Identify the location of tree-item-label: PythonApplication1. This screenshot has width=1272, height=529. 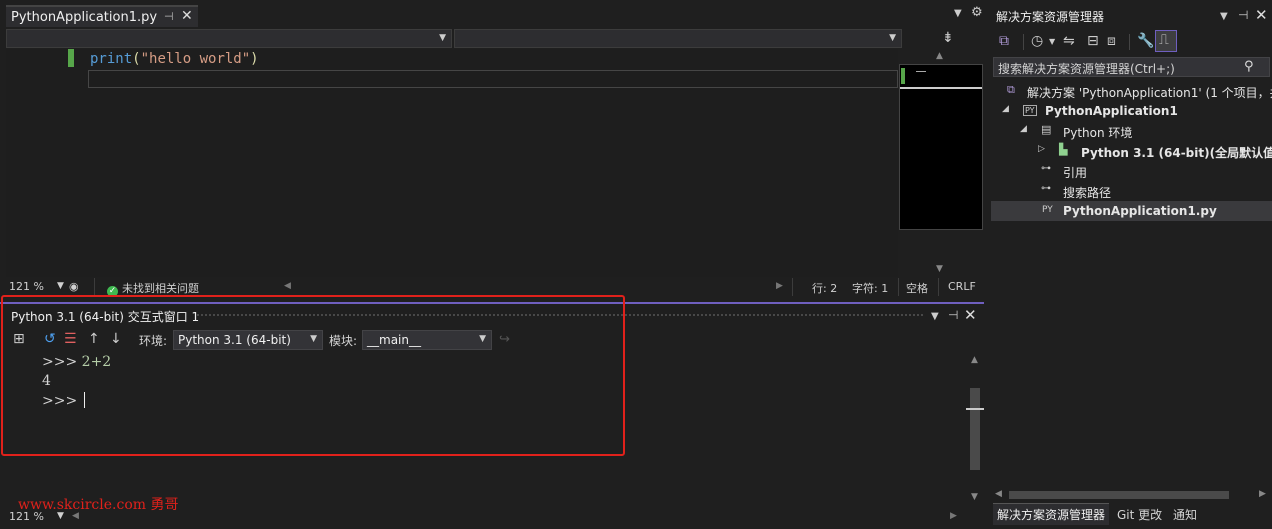
(1111, 111).